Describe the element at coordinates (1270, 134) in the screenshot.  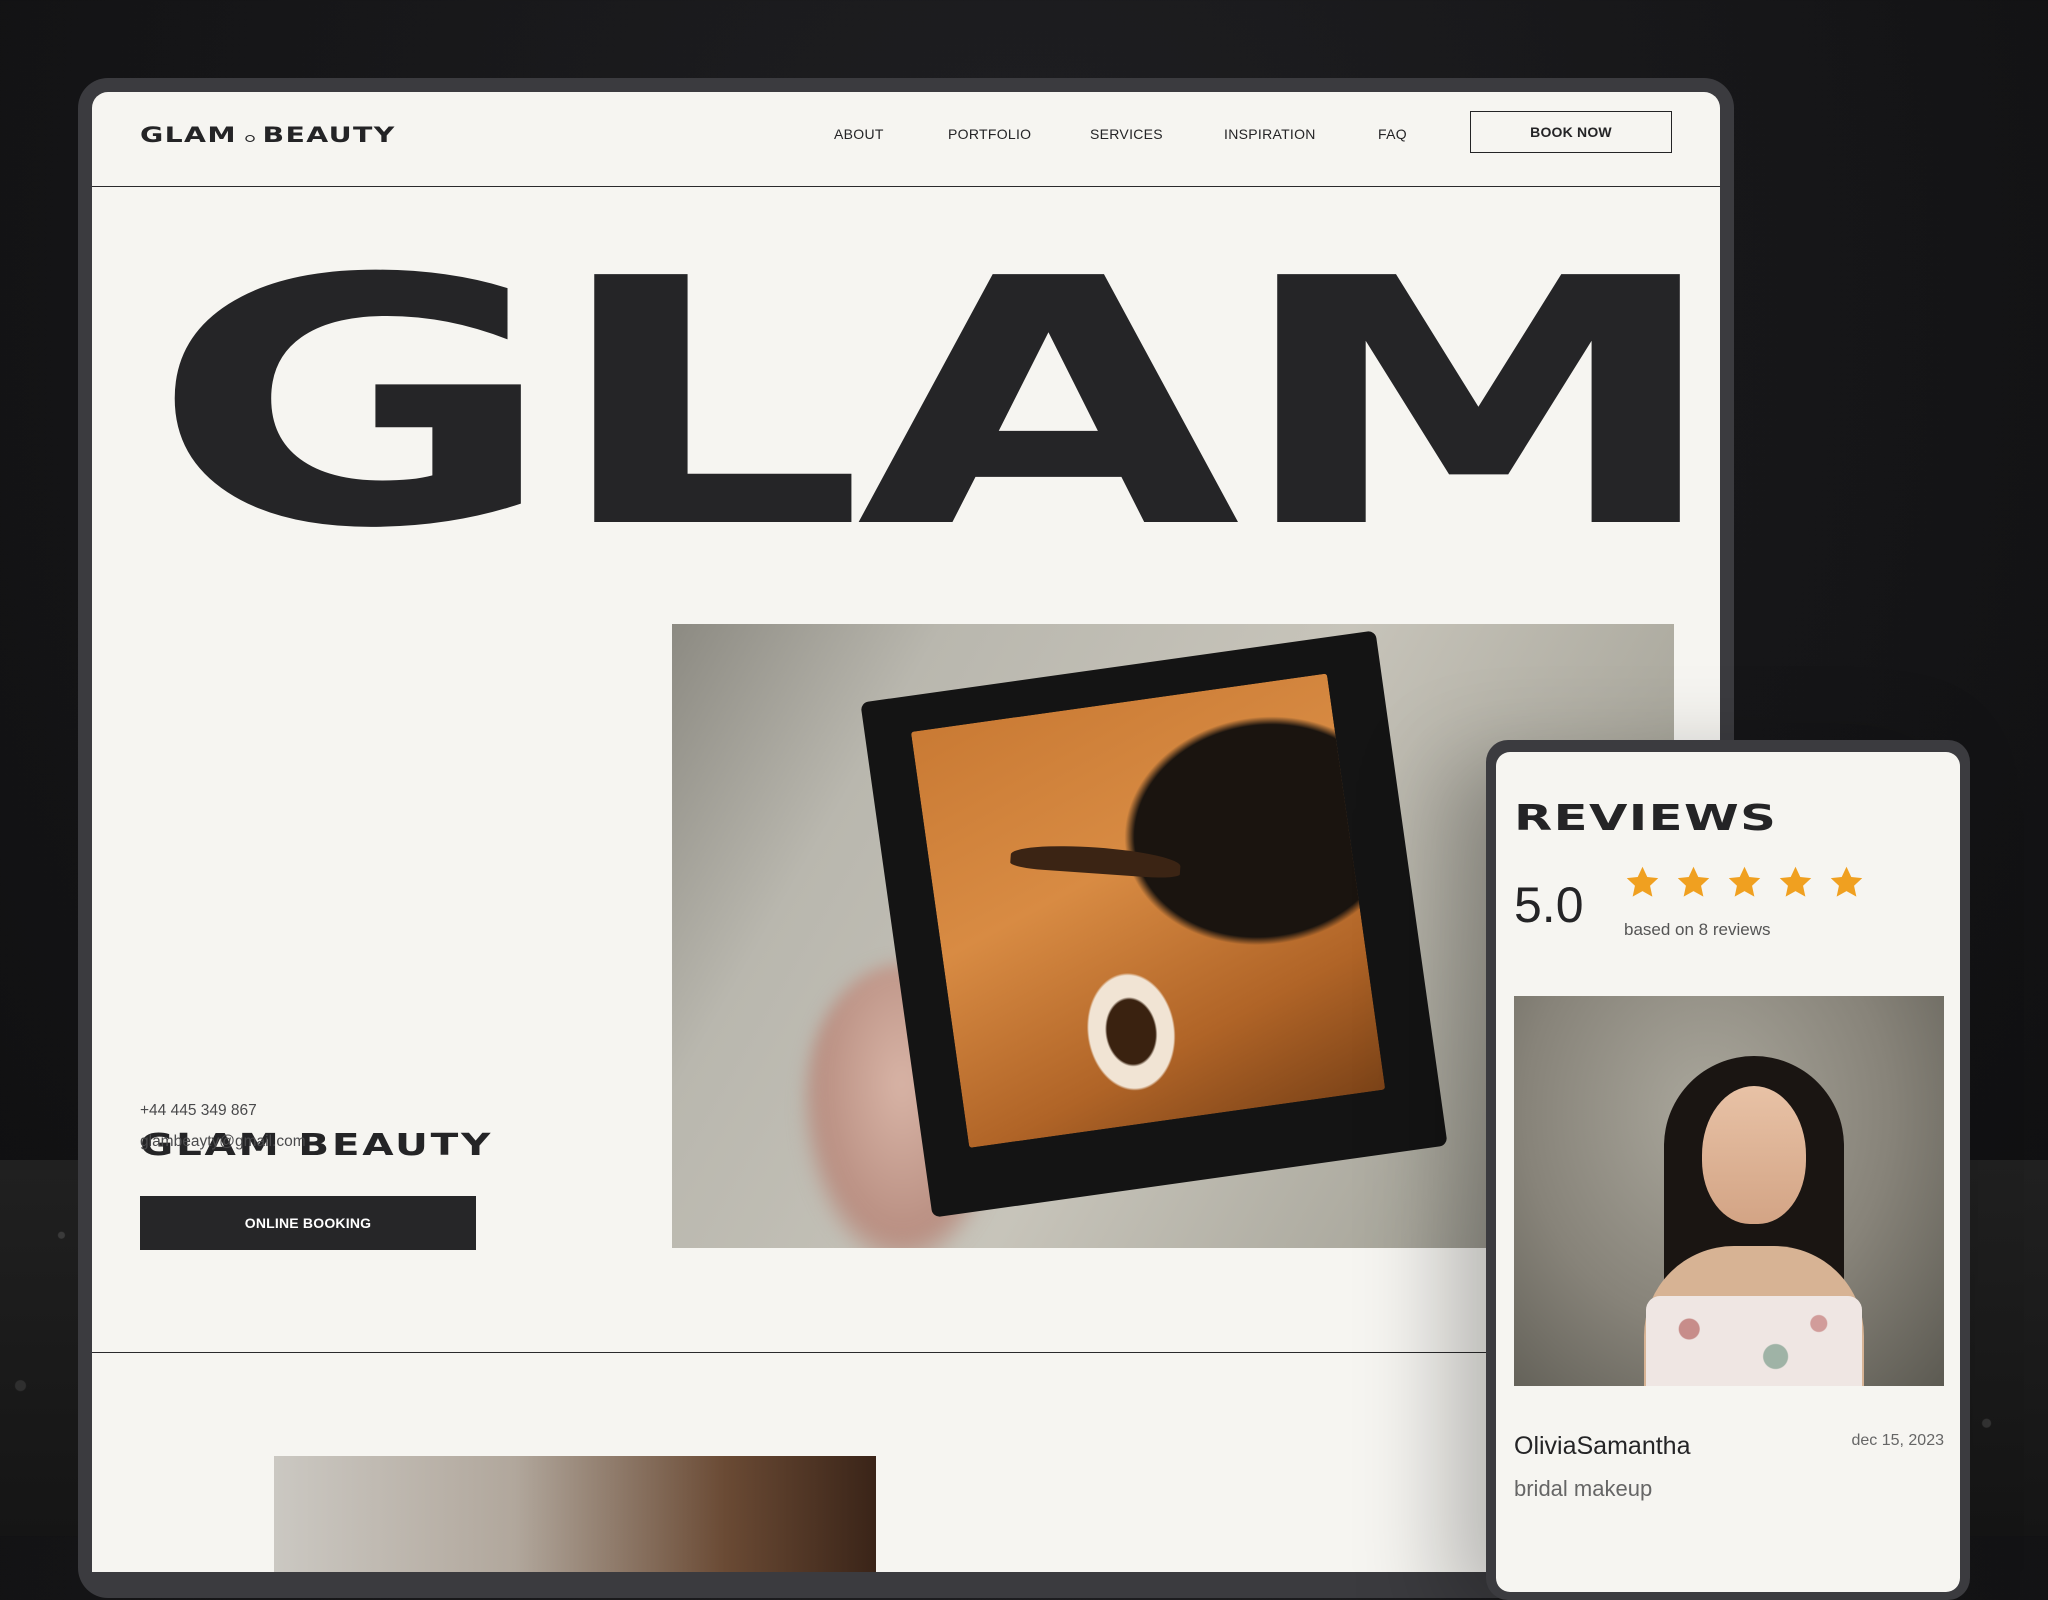
I see `nav-link-inspiration: INSPIRATION` at that location.